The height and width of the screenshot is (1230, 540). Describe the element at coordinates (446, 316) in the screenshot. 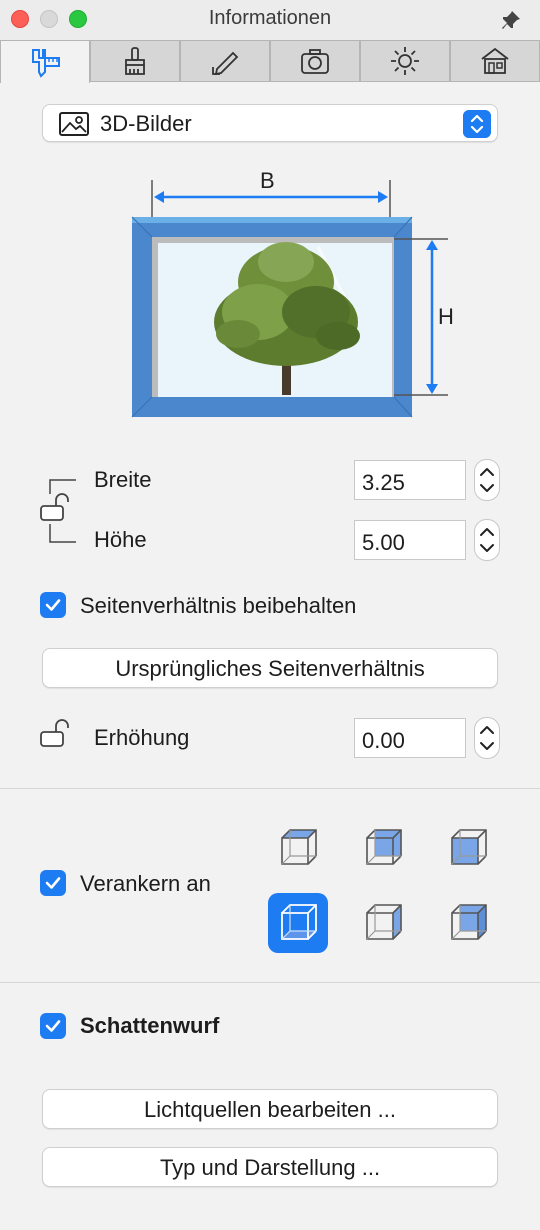

I see `height-dimension-label: H` at that location.